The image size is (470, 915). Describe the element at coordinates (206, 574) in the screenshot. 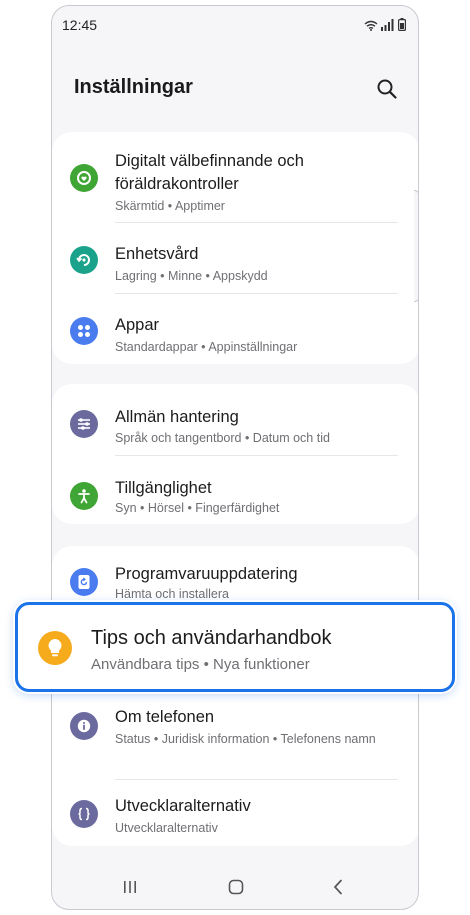

I see `setting-title: Programvaruuppdatering` at that location.